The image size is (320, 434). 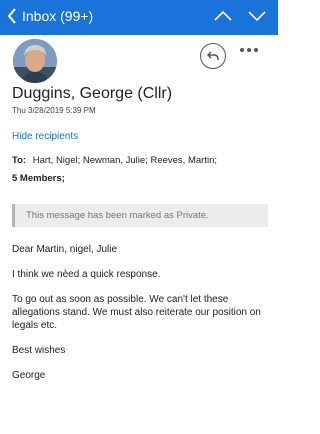 I want to click on message-date: Thu 3/28/2019 5:39 PM, so click(x=54, y=110).